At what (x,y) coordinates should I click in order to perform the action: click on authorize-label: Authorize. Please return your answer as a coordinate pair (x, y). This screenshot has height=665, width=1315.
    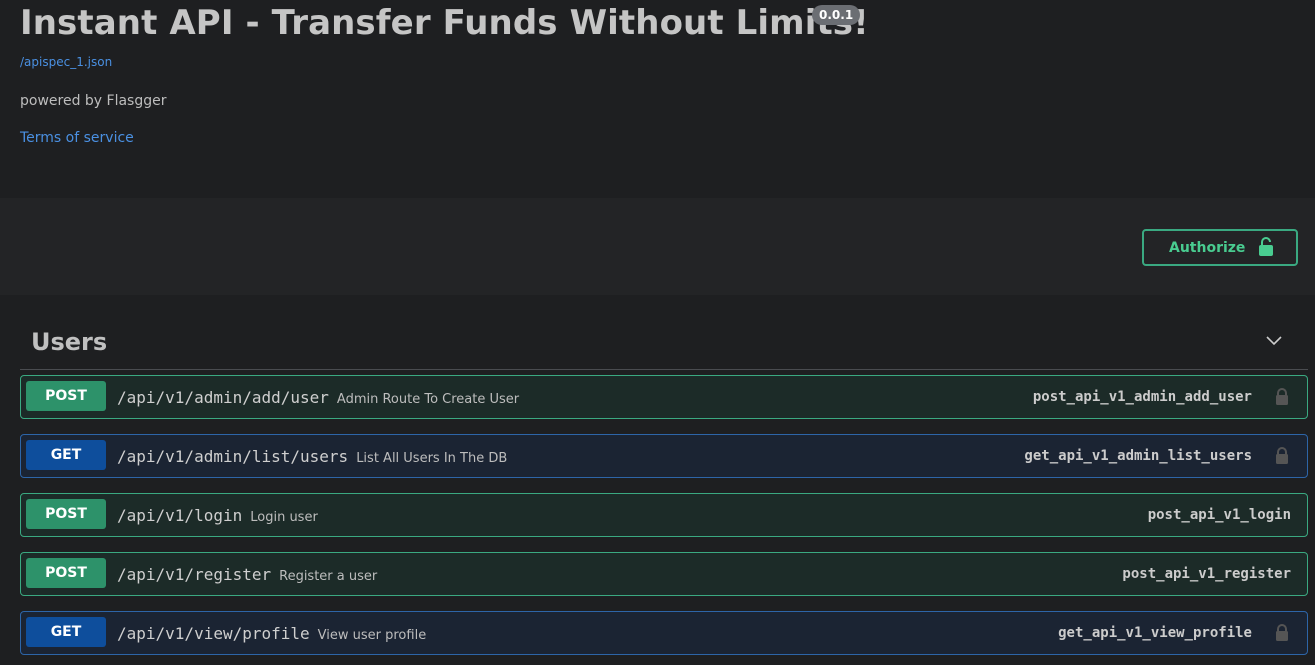
    Looking at the image, I should click on (1207, 248).